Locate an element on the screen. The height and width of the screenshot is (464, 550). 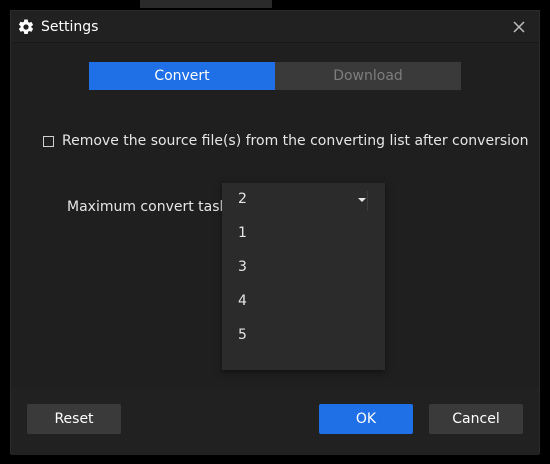
tab-convert: Convert is located at coordinates (182, 76).